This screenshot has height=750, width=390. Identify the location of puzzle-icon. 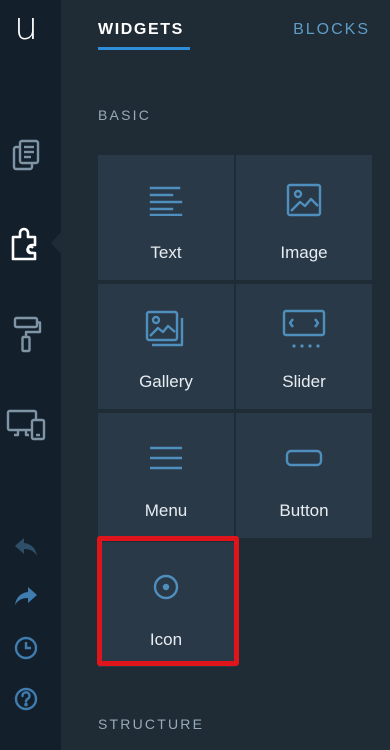
(26, 243).